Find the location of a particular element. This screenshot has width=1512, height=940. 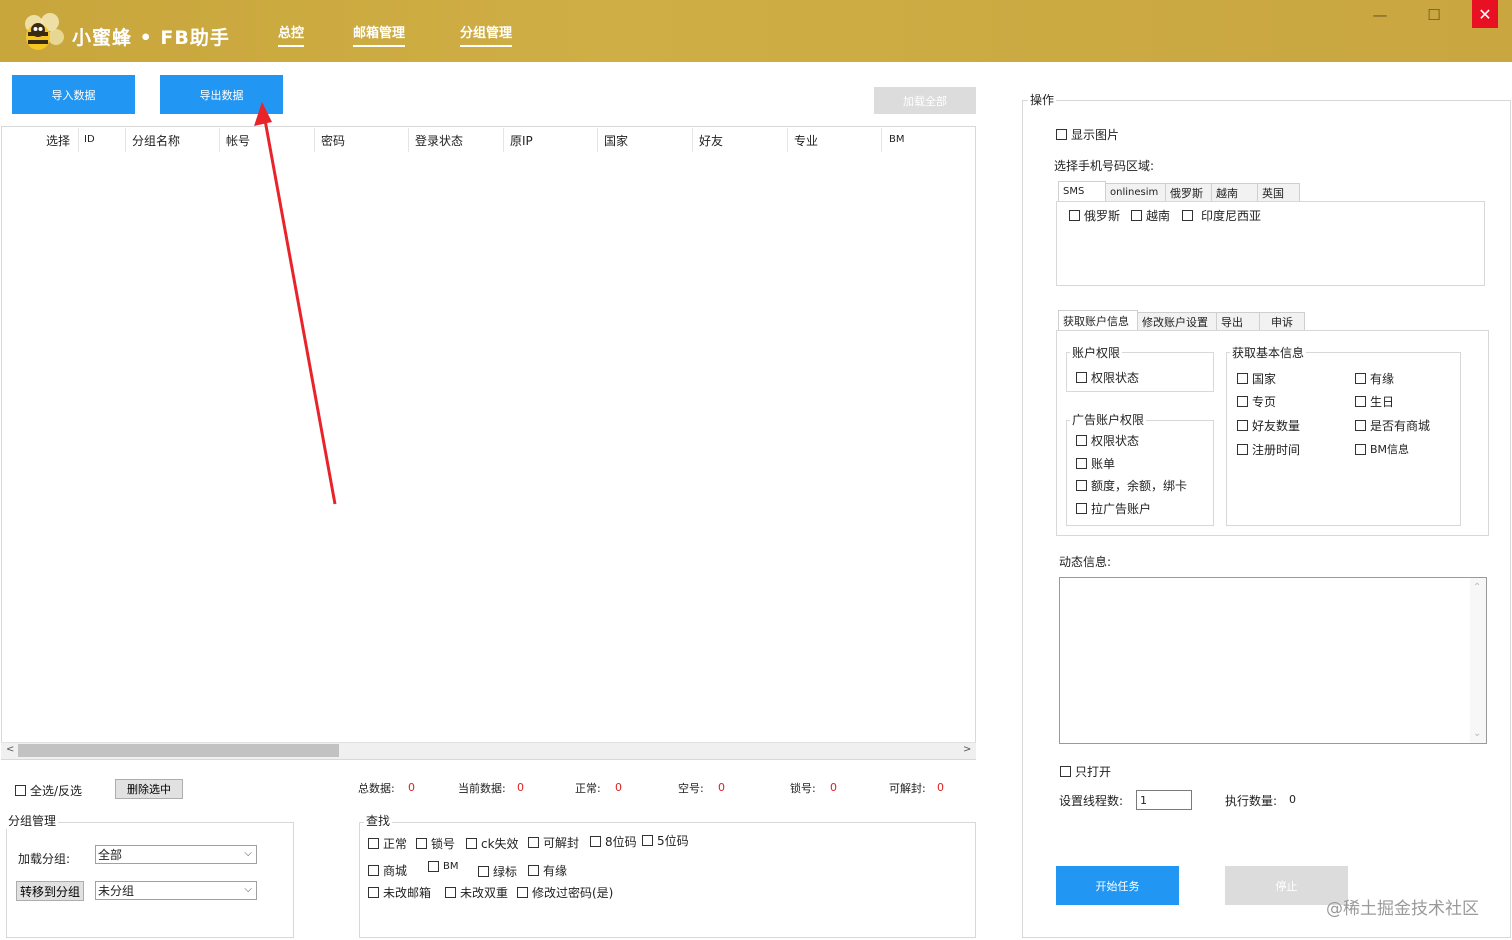

phone-region-label: 选择手机号码区域: is located at coordinates (1104, 166).